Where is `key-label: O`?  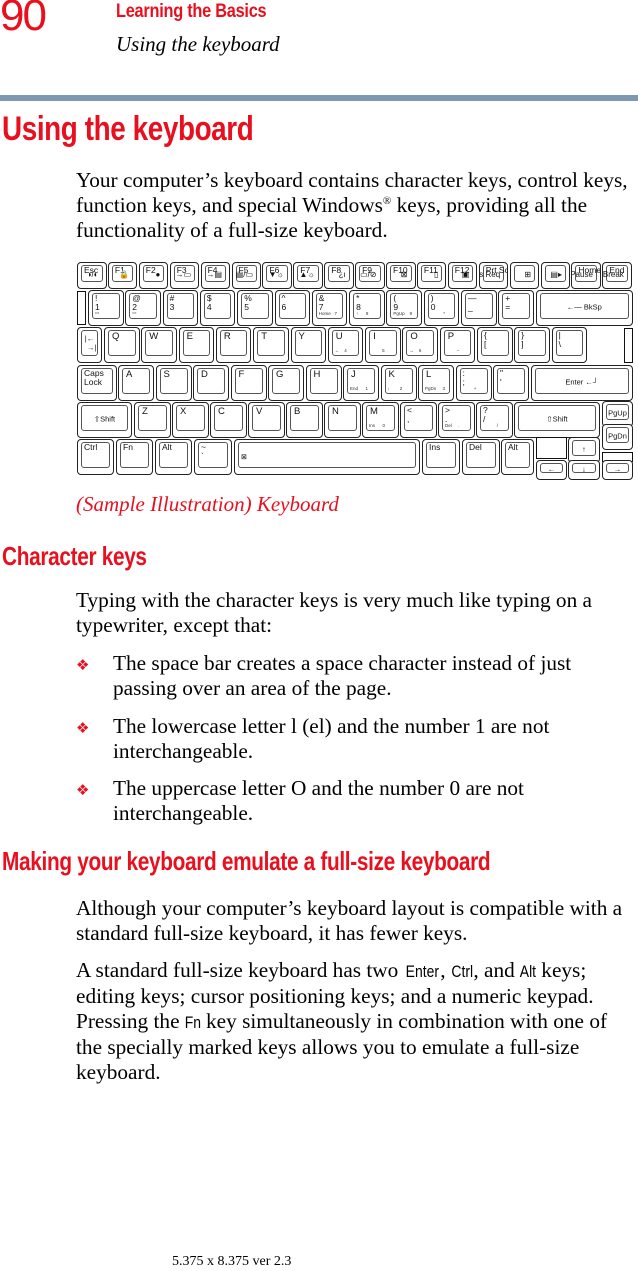
key-label: O is located at coordinates (414, 336).